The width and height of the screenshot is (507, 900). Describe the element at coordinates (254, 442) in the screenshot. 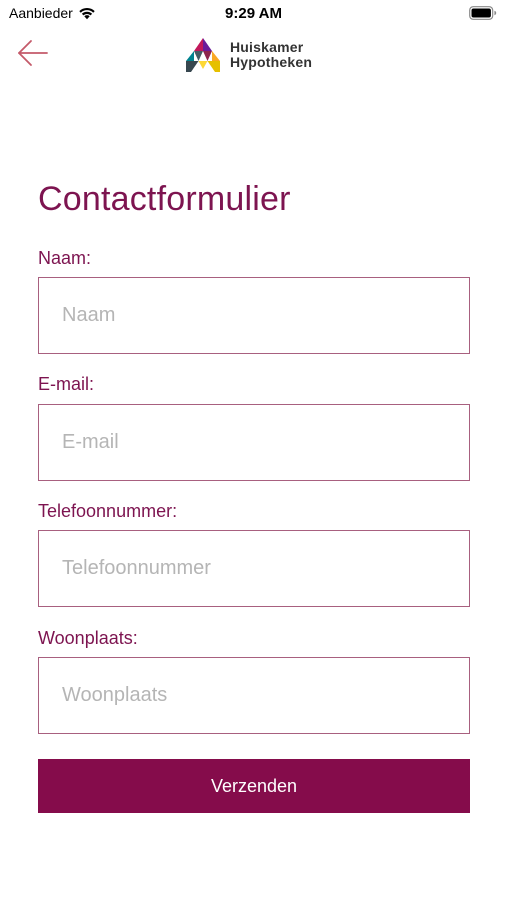

I see `email-input` at that location.